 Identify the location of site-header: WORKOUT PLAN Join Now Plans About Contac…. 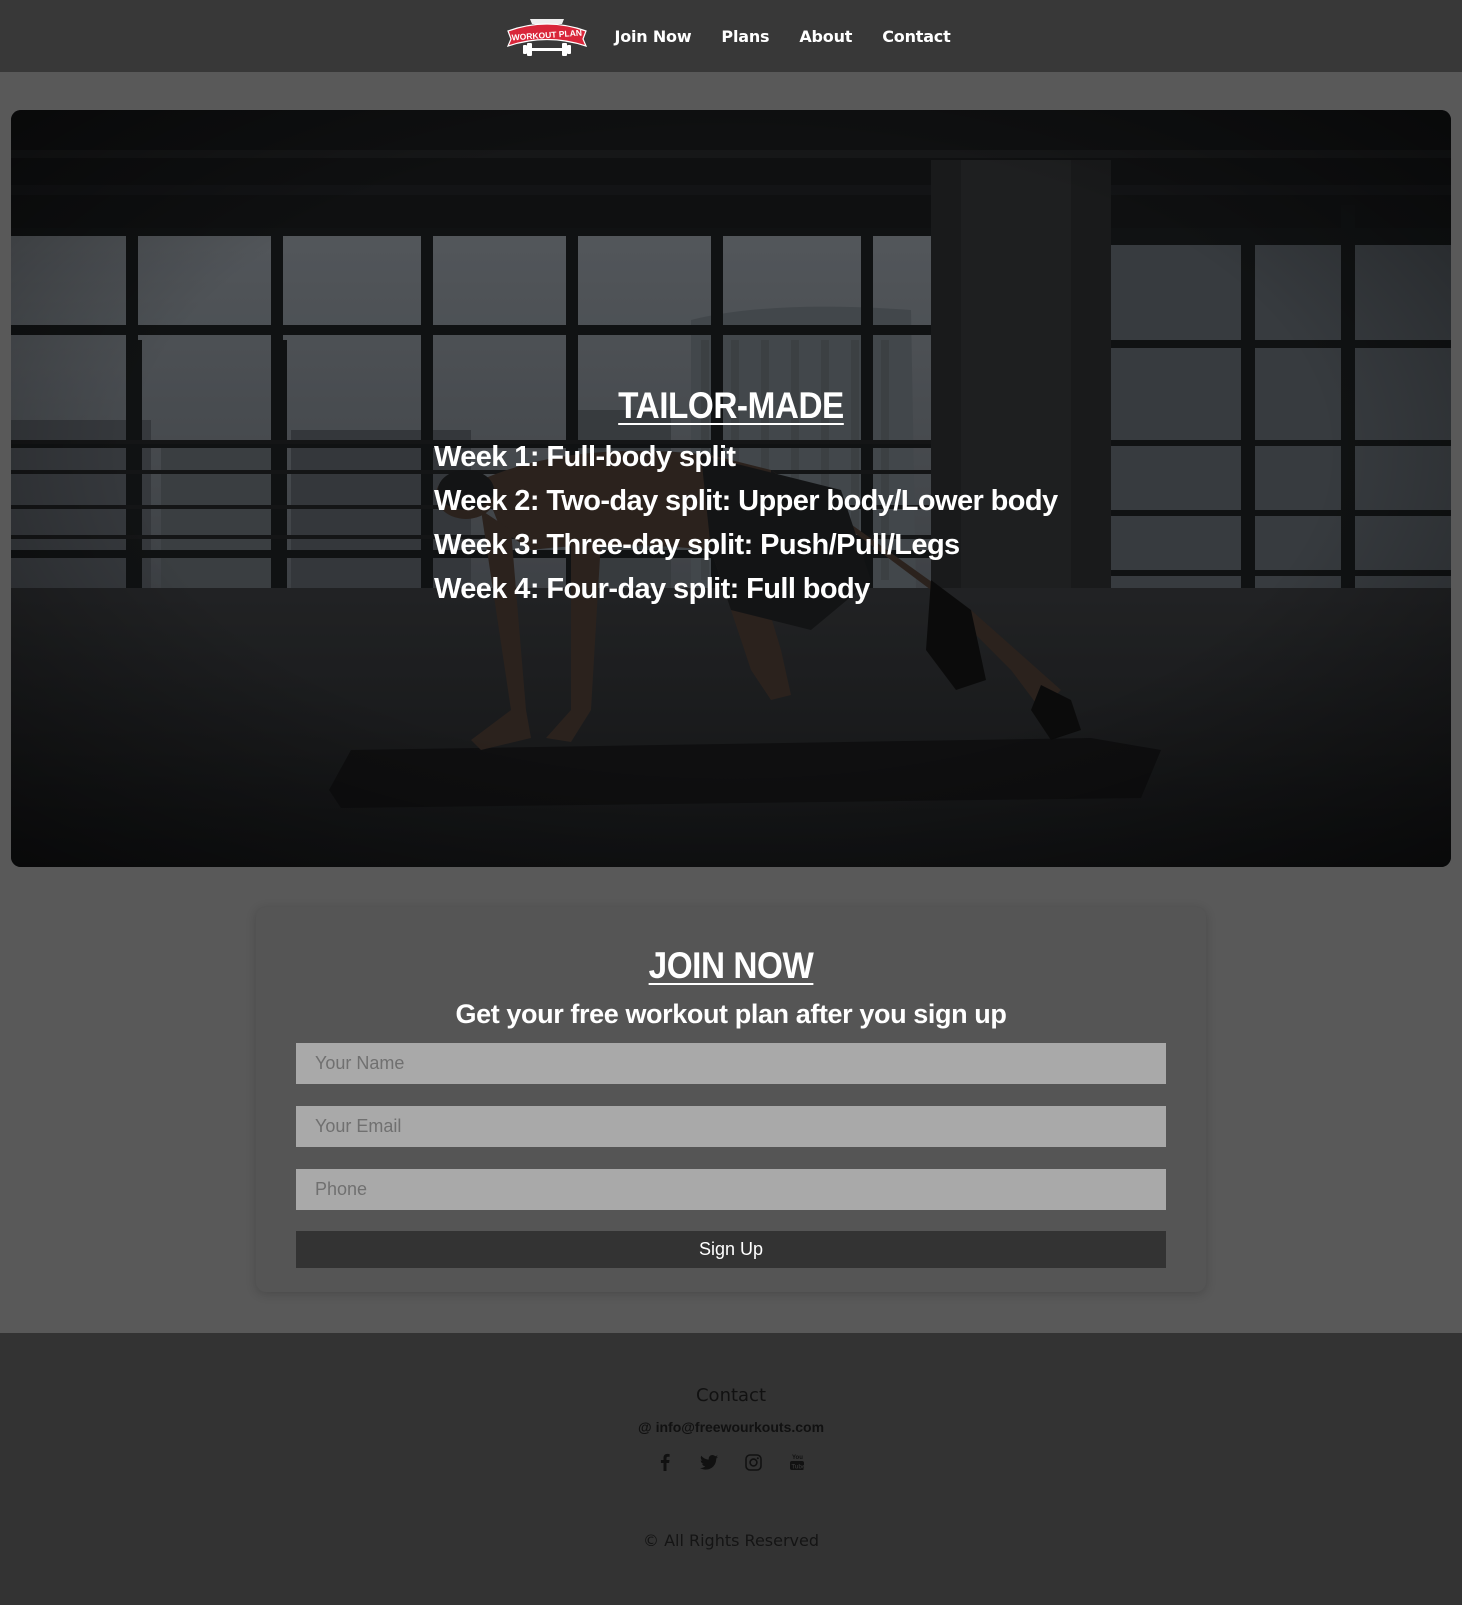
(731, 36).